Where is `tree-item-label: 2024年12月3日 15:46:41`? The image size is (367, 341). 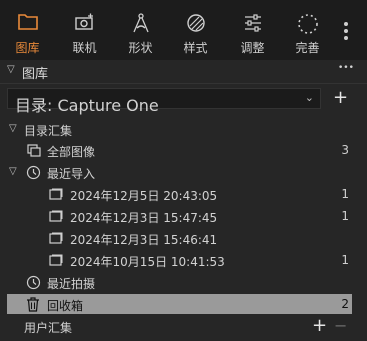
tree-item-label: 2024年12月3日 15:46:41 is located at coordinates (144, 240).